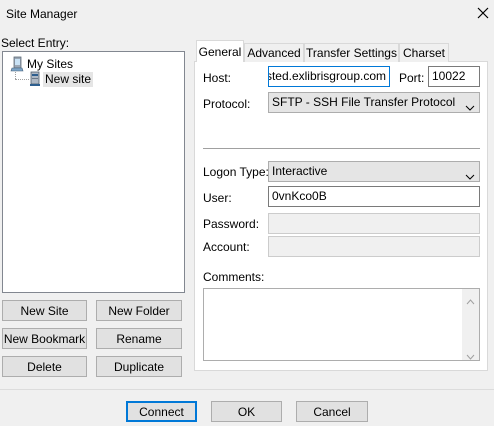 This screenshot has width=494, height=426. What do you see at coordinates (364, 102) in the screenshot?
I see `protocol-value: SFTP - SSH File Transfer Protocol` at bounding box center [364, 102].